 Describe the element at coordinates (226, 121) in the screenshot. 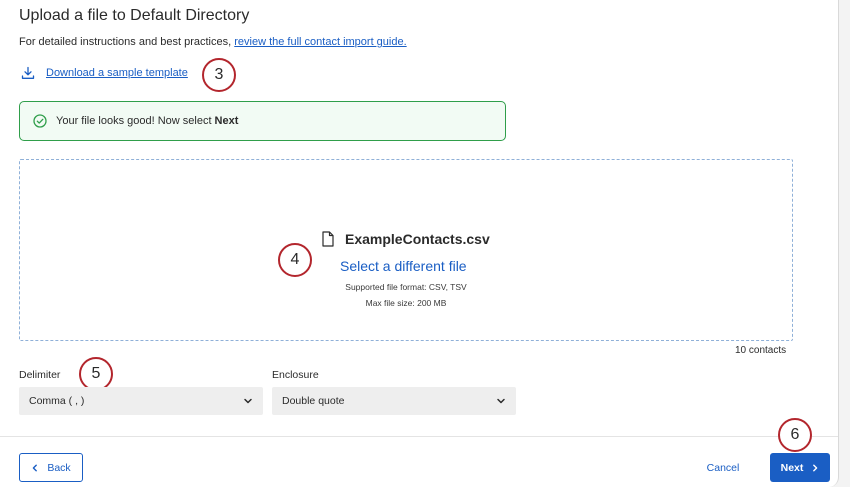

I see `success-next-emphasis: Next` at that location.